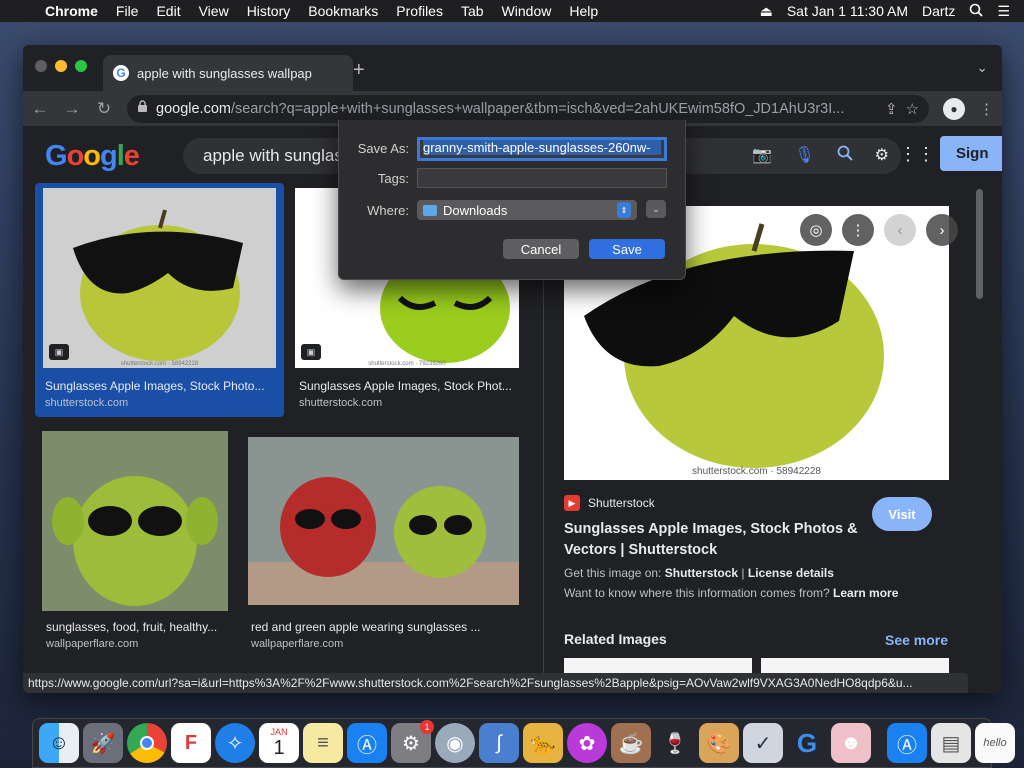 The height and width of the screenshot is (768, 1024). What do you see at coordinates (763, 743) in the screenshot?
I see `console-app-icon: ✓` at bounding box center [763, 743].